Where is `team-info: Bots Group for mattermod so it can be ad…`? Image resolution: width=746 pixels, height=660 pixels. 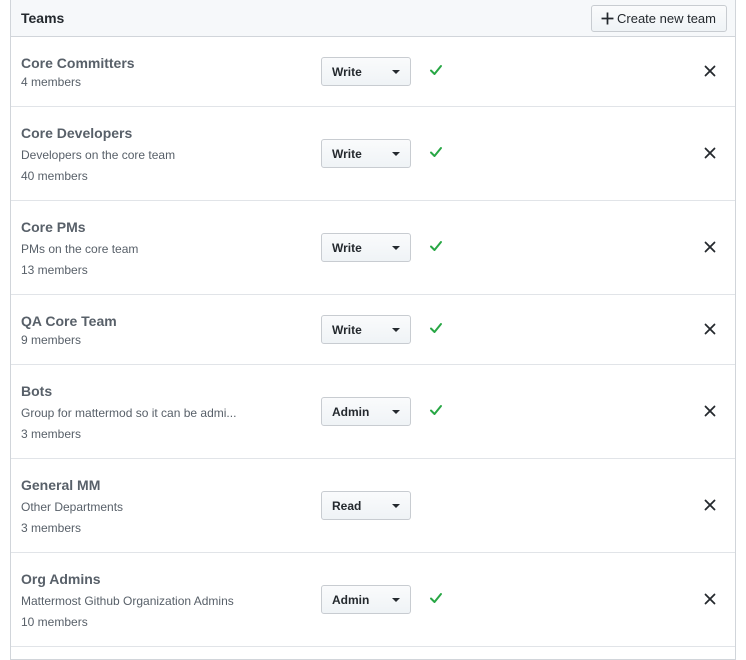
team-info: Bots Group for mattermod so it can be ad… is located at coordinates (141, 412).